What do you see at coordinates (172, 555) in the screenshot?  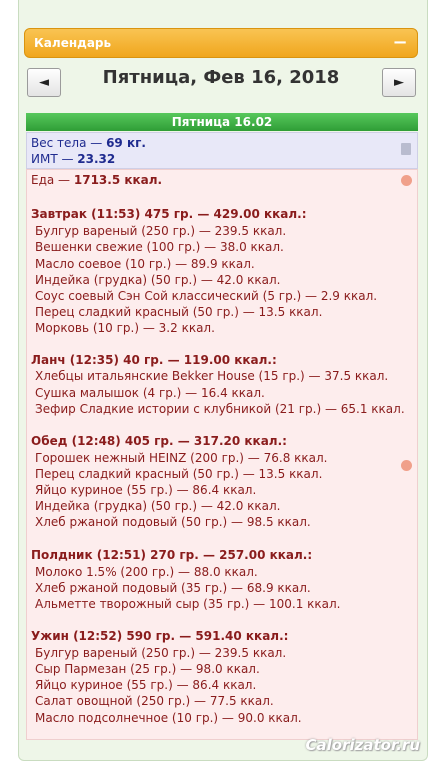 I see `meal-title-snack: Полдник (12:51) 270 гр. — 257.00 ккал.:` at bounding box center [172, 555].